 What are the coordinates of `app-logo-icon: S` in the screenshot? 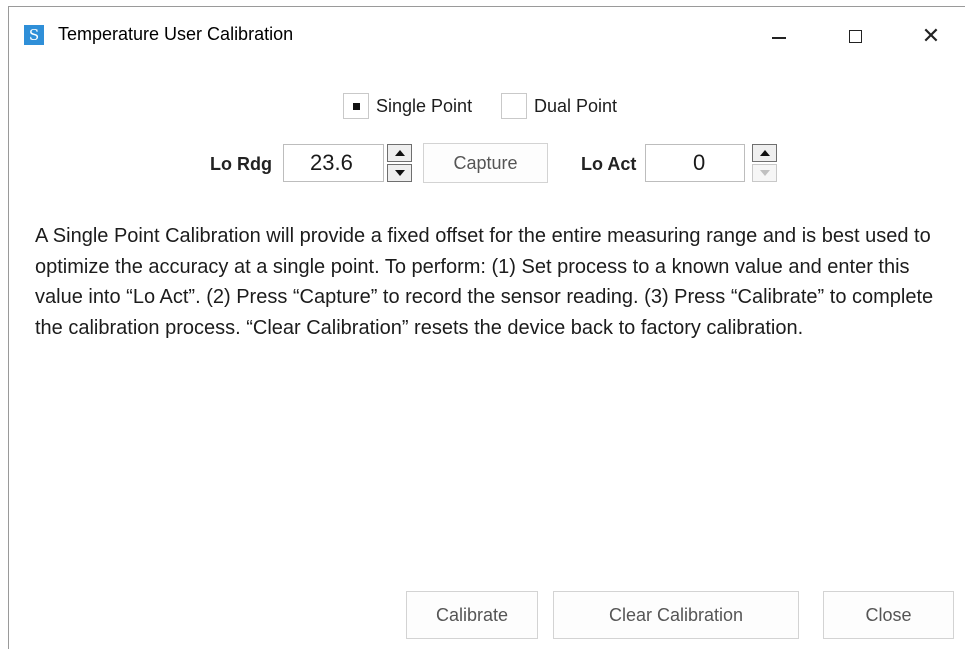 It's located at (34, 35).